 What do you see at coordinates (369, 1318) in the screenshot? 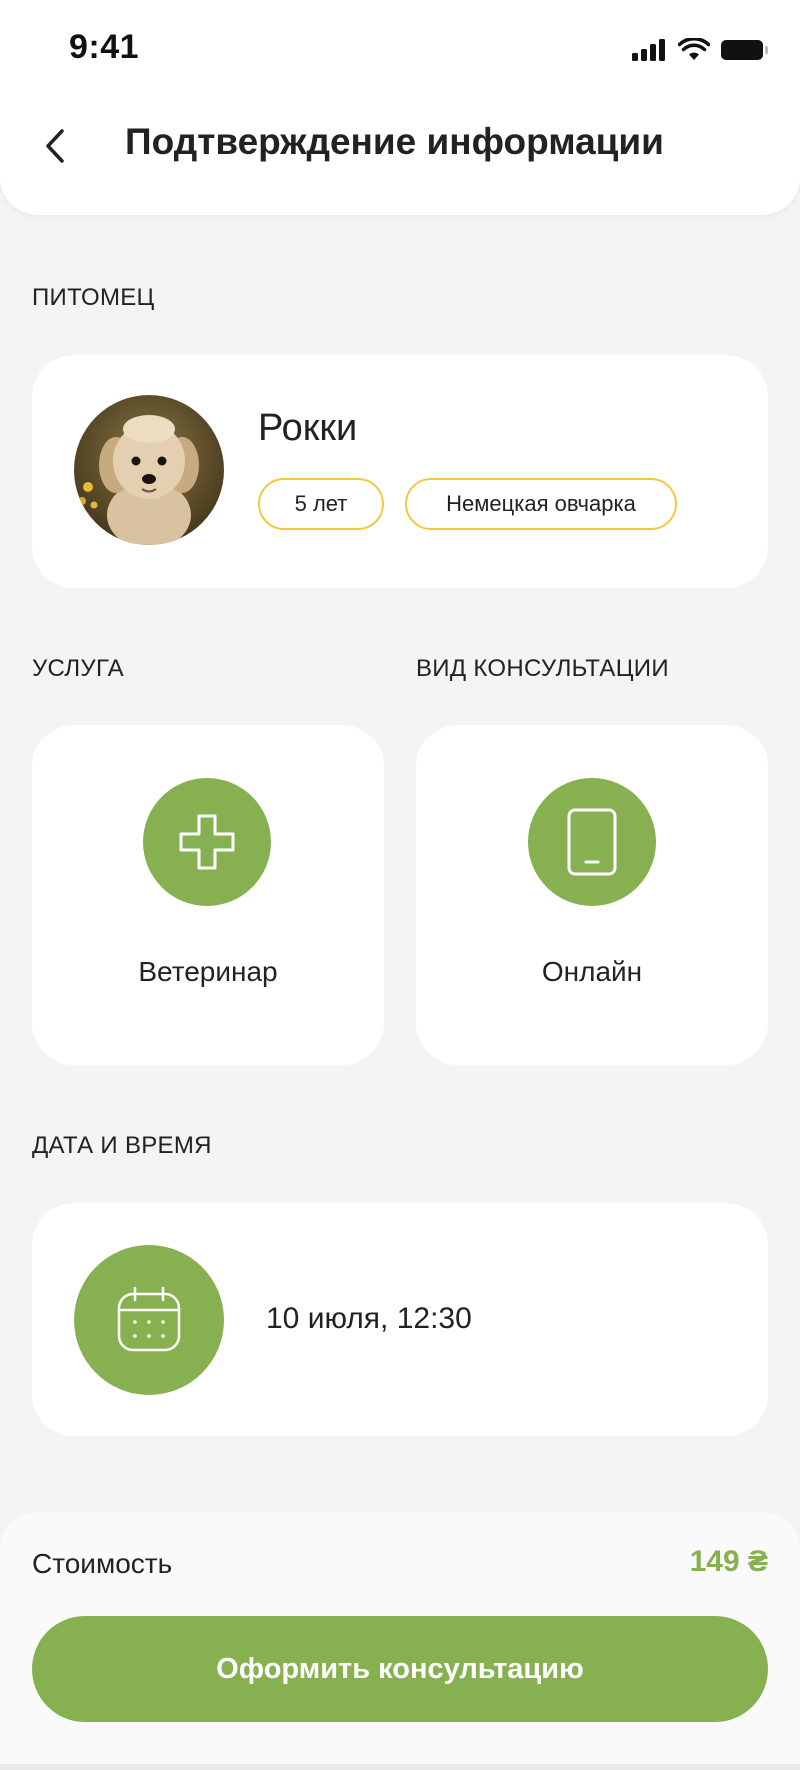
I see `datetime-value: 10 июля, 12:30` at bounding box center [369, 1318].